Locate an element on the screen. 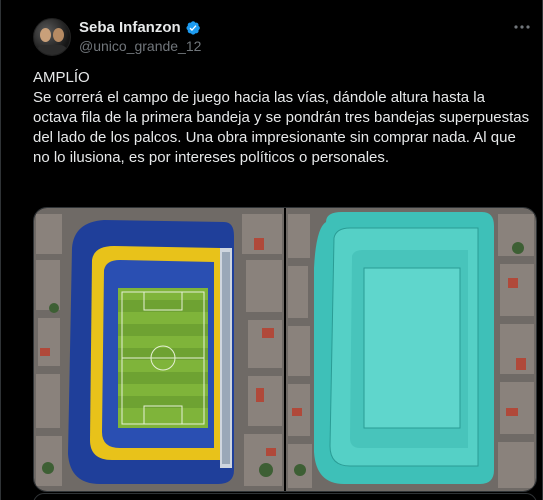 This screenshot has height=500, width=543. display-name: Seba Infanzon is located at coordinates (130, 28).